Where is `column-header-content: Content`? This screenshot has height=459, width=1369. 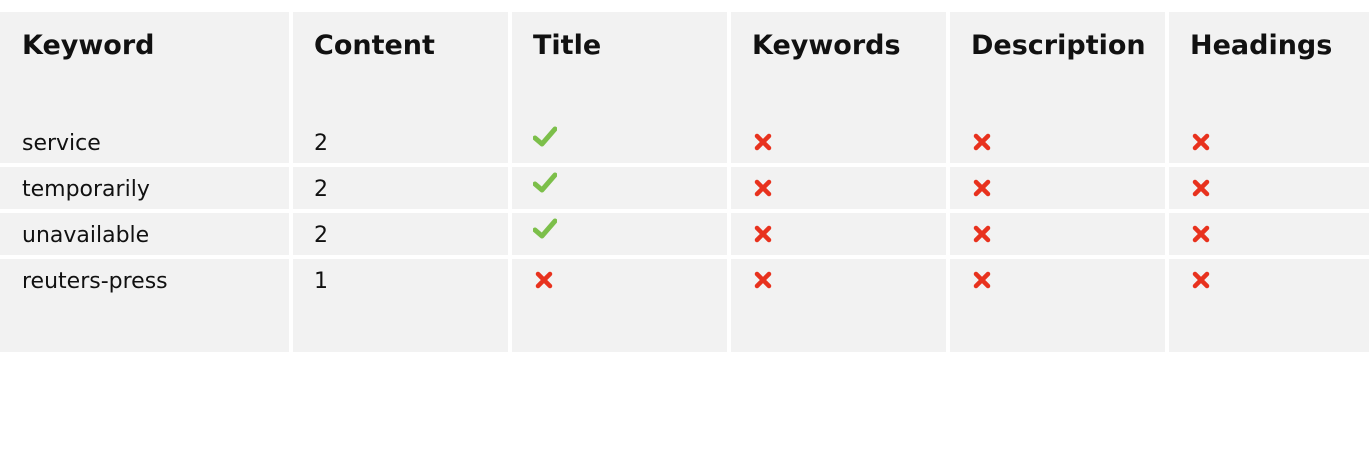 column-header-content: Content is located at coordinates (400, 66).